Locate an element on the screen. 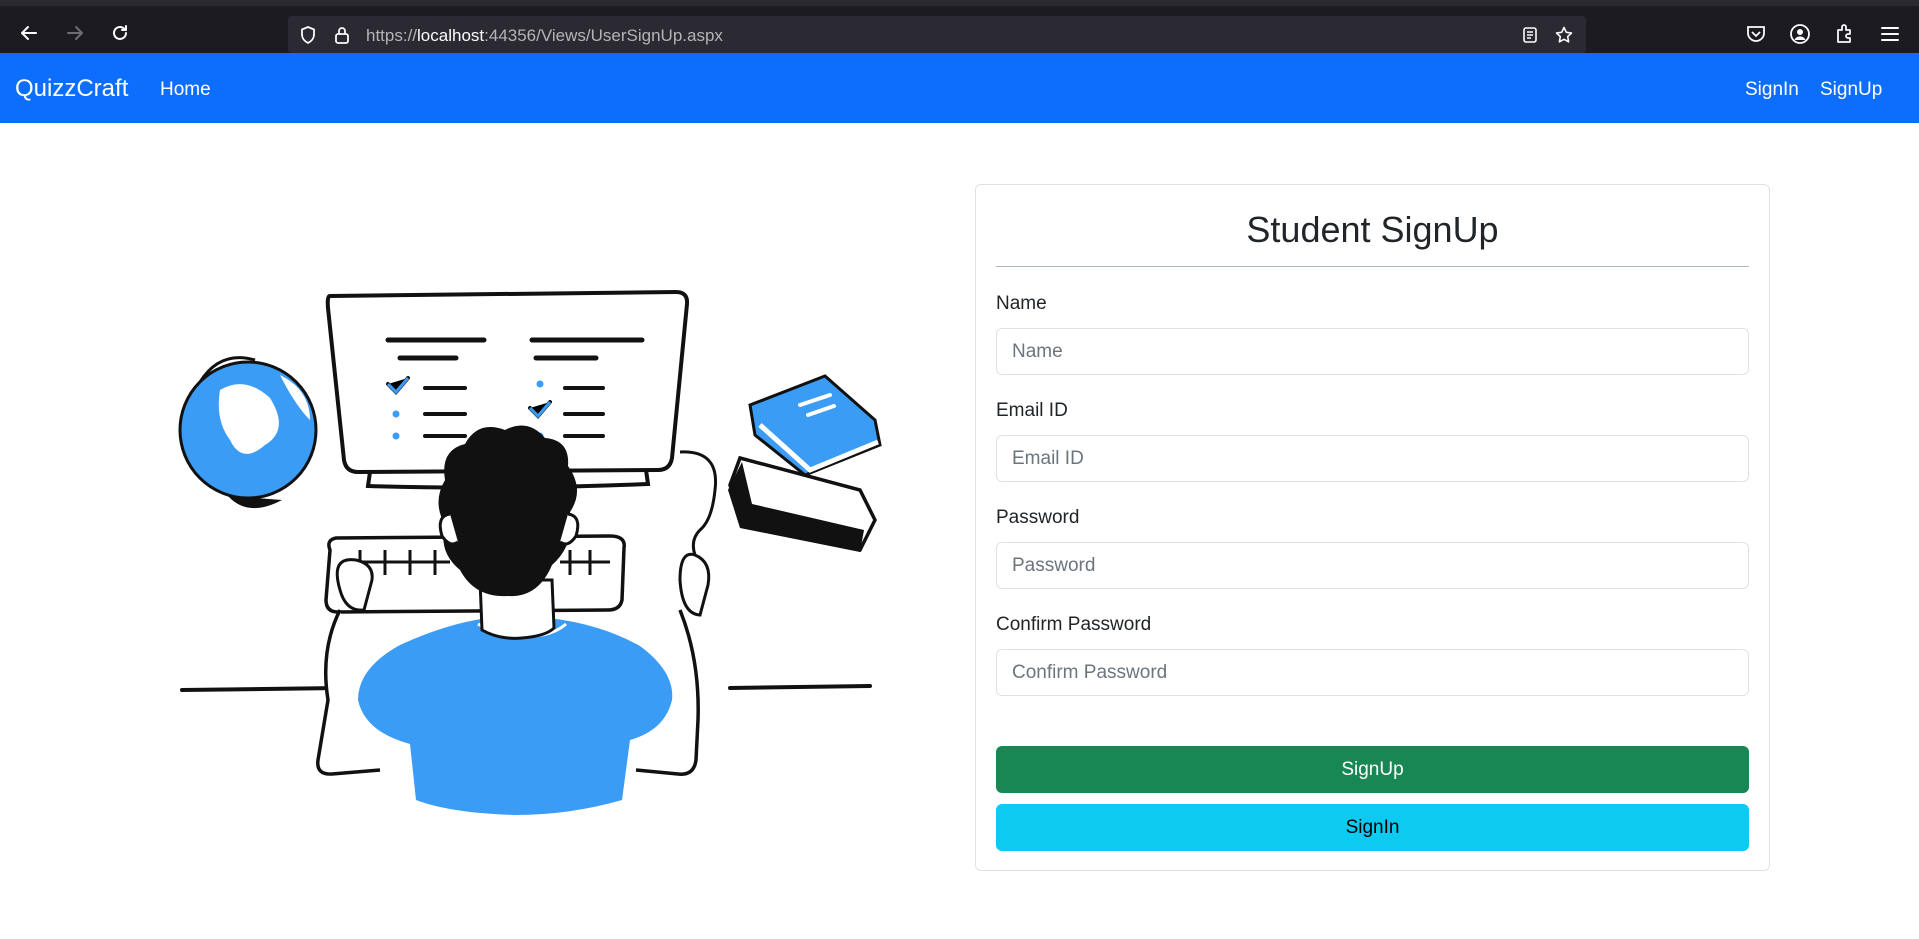  globe-illustration is located at coordinates (248, 432).